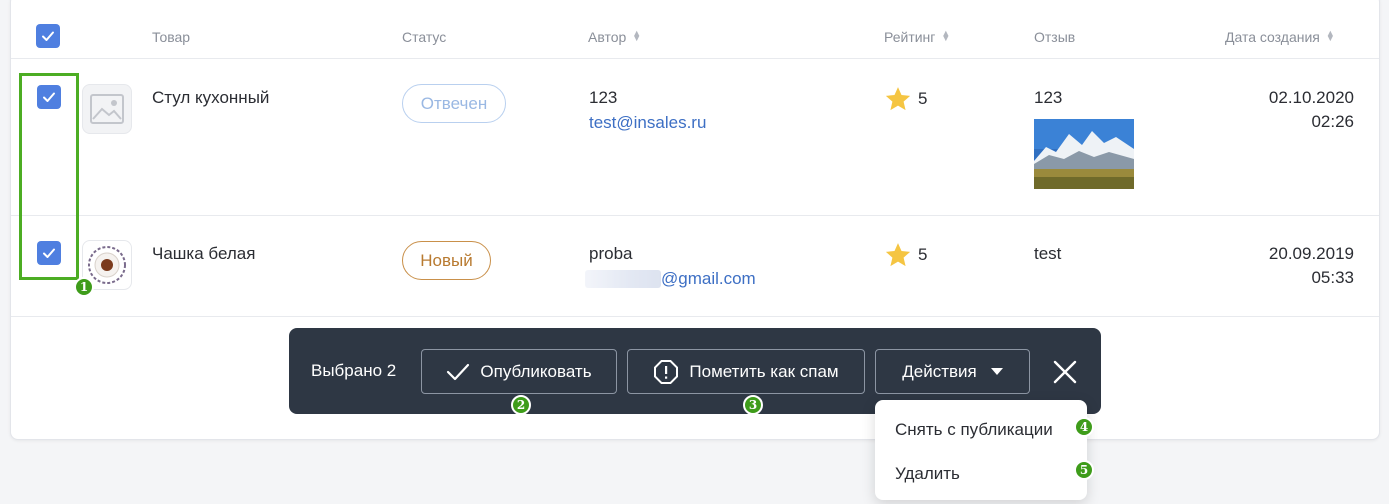 The image size is (1389, 504). I want to click on created-date: 02.10.2020, so click(1311, 97).